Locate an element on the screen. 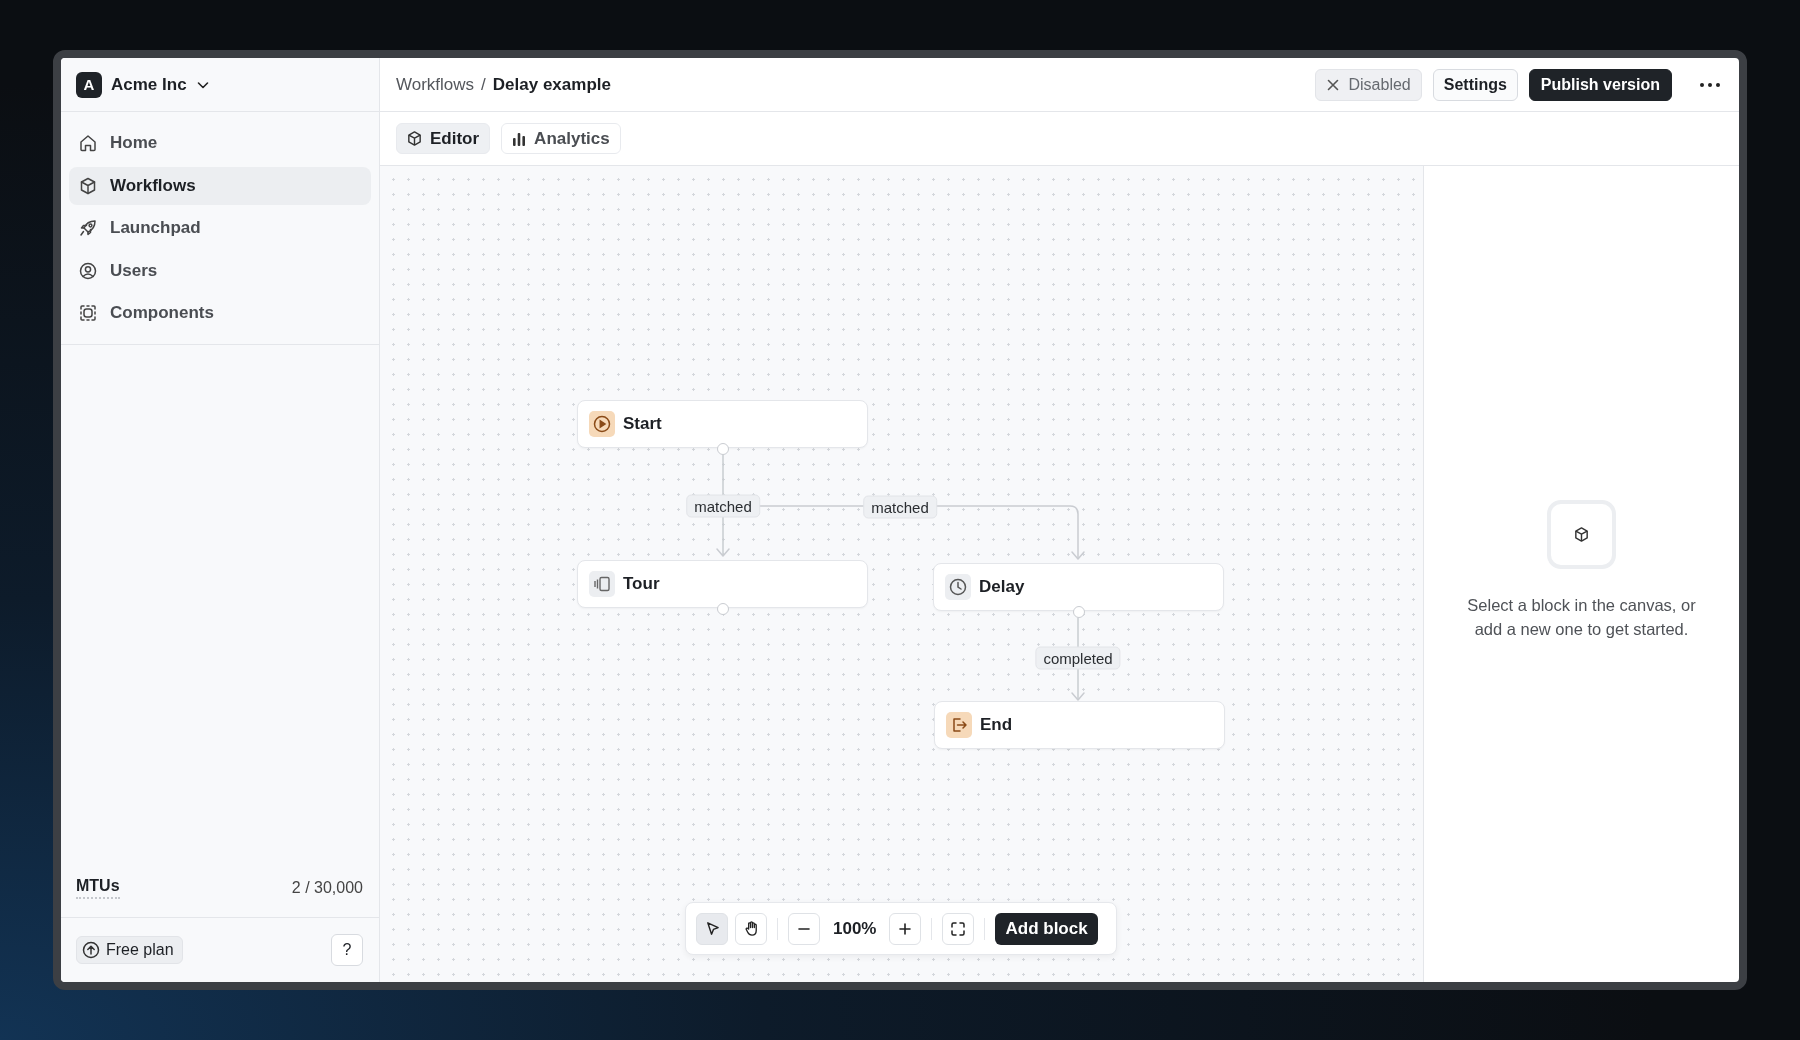  empty-state-message: Select a block in the canvas, or add a new one to get started. is located at coordinates (1581, 617).